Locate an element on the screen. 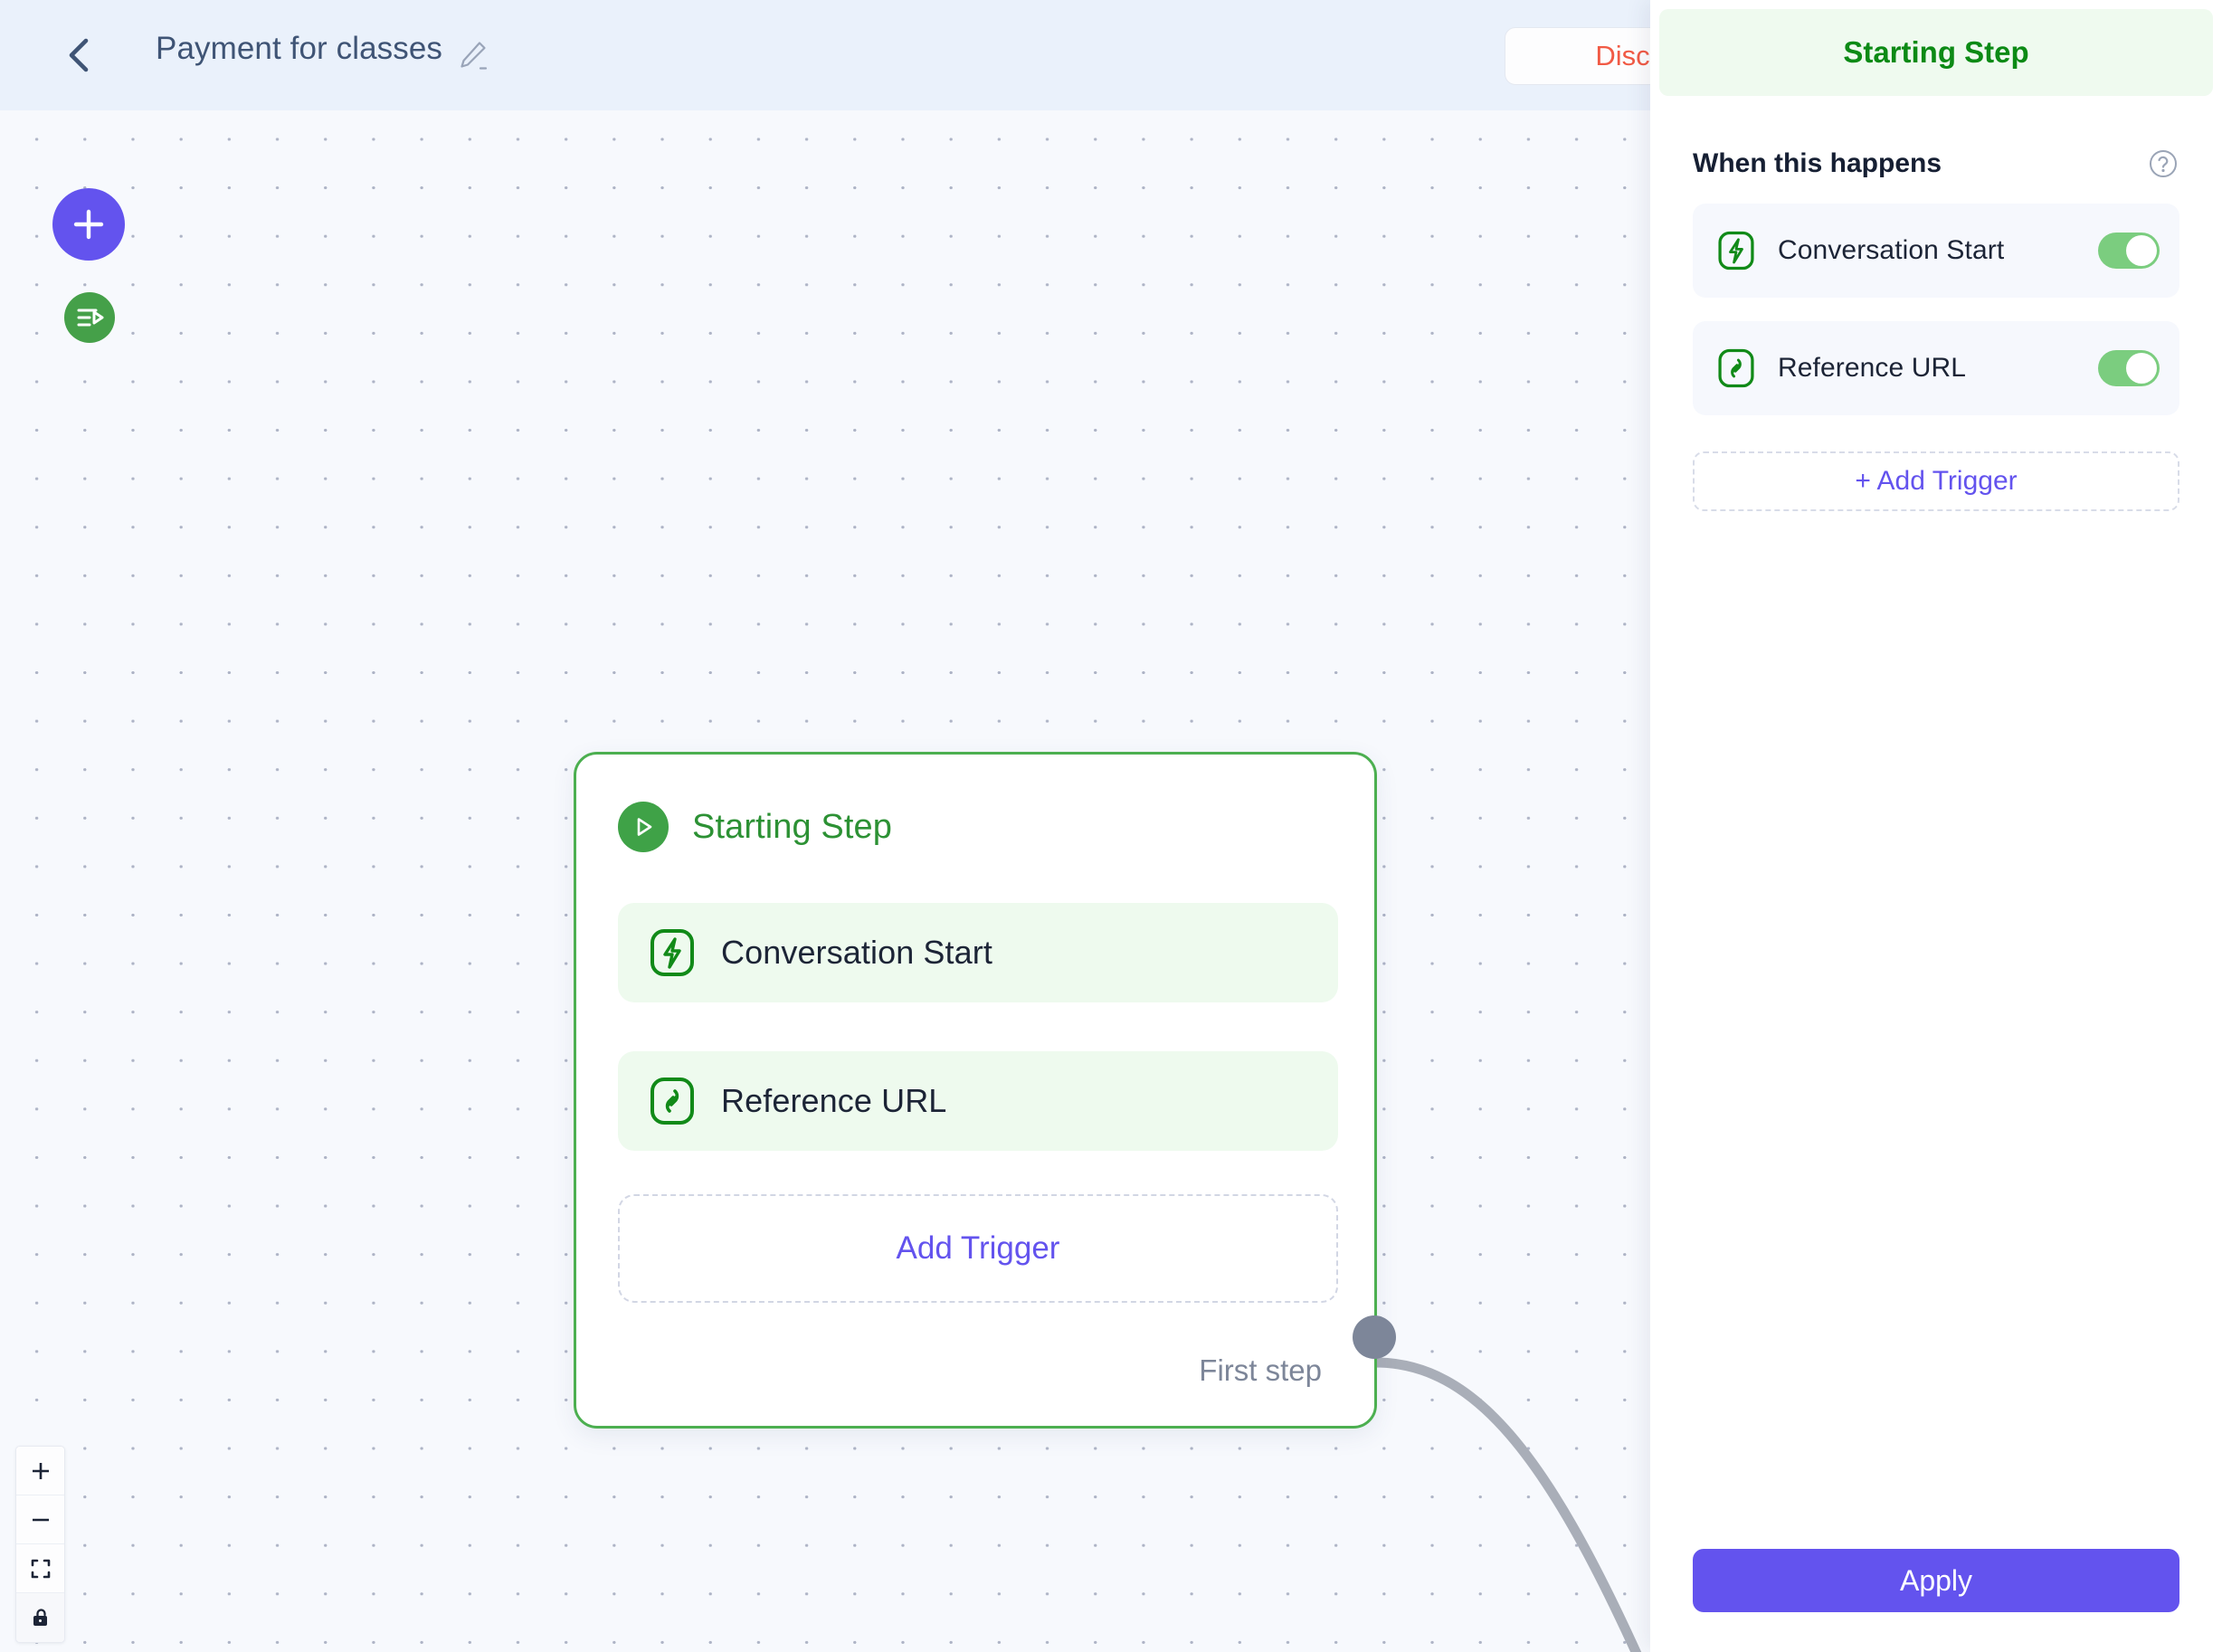 Image resolution: width=2222 pixels, height=1652 pixels. node-add-trigger-button: Add Trigger is located at coordinates (978, 1248).